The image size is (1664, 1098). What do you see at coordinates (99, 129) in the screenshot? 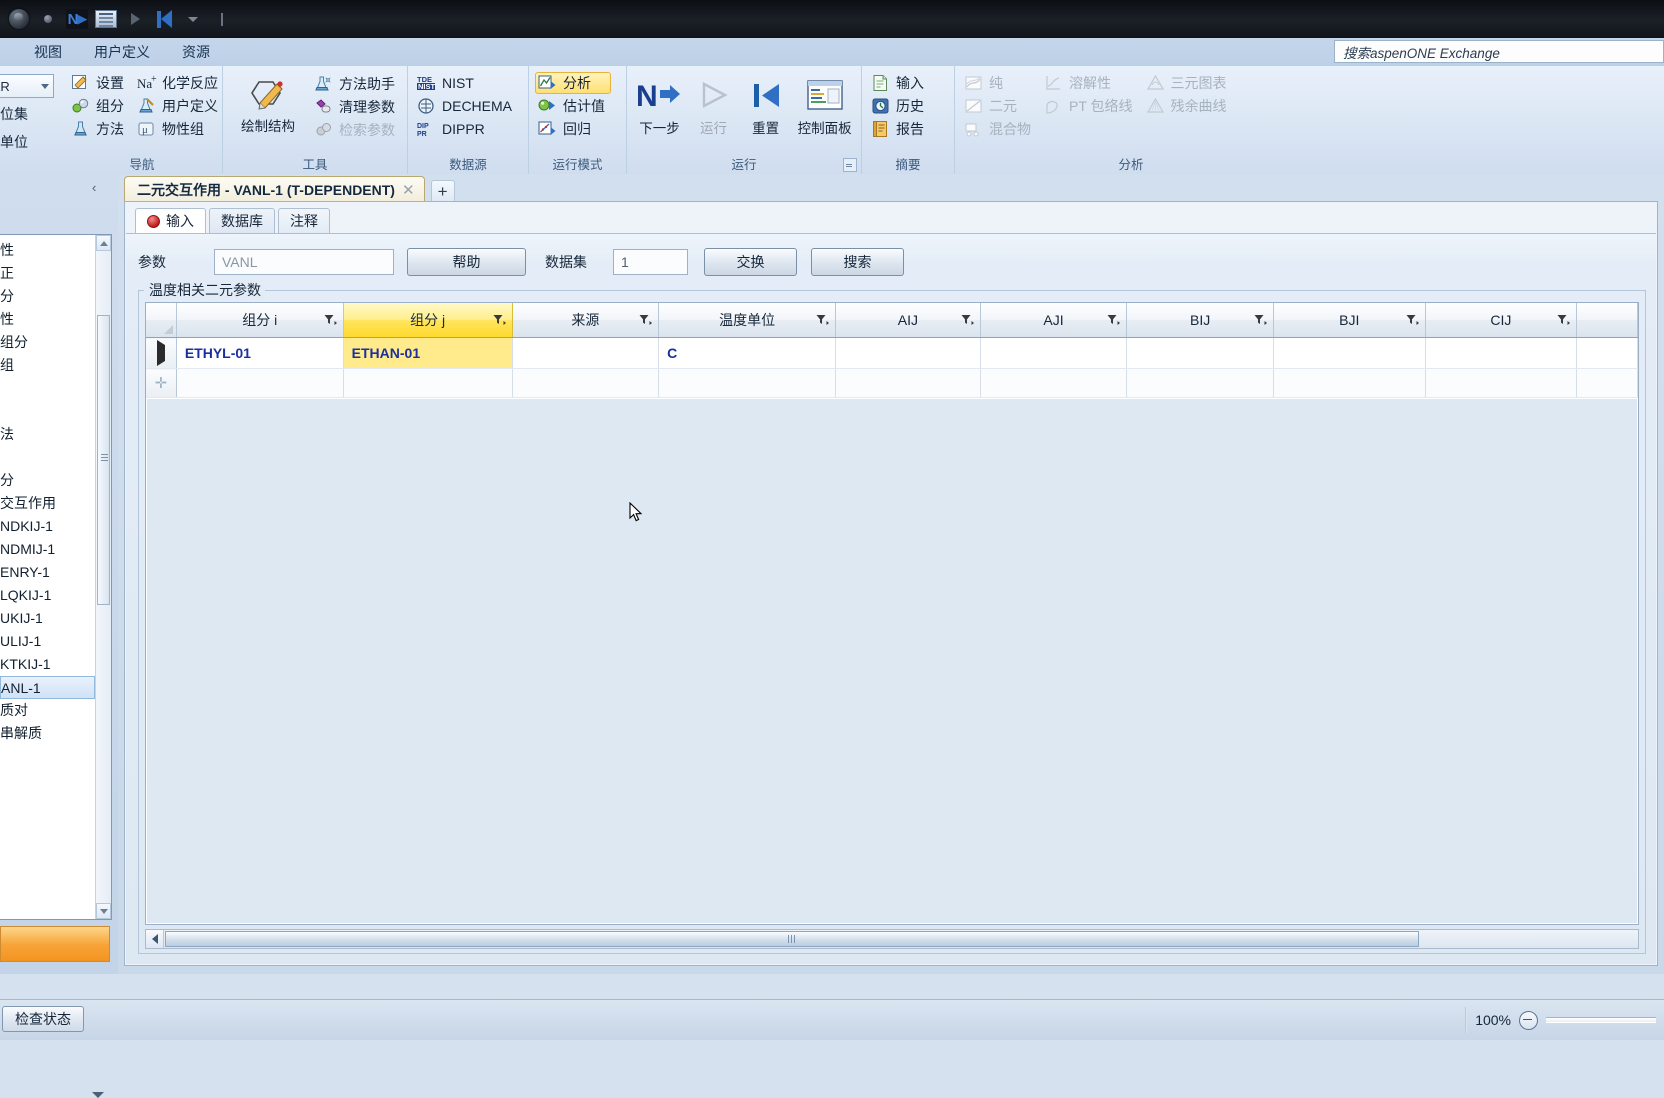
I see `ribbon-methods-button: 方法` at bounding box center [99, 129].